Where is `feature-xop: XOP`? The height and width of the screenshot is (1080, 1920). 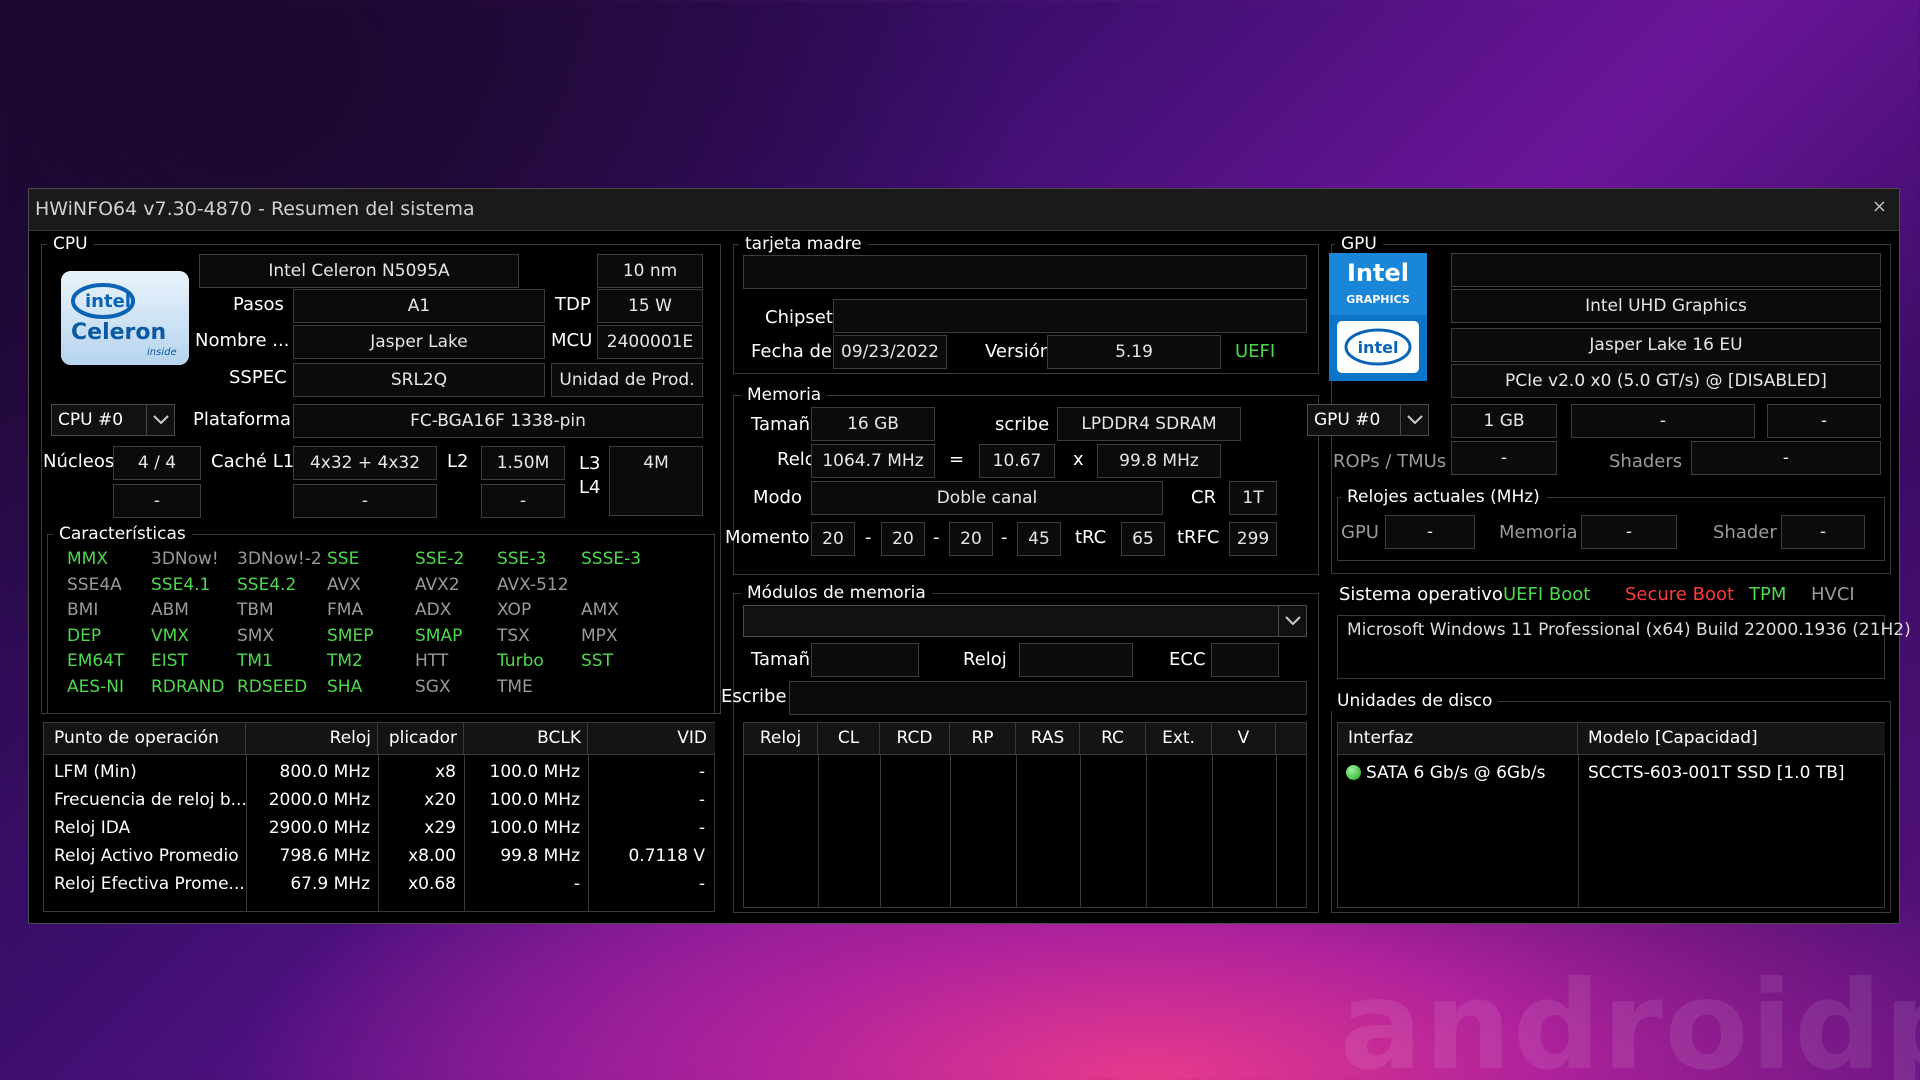
feature-xop: XOP is located at coordinates (514, 610).